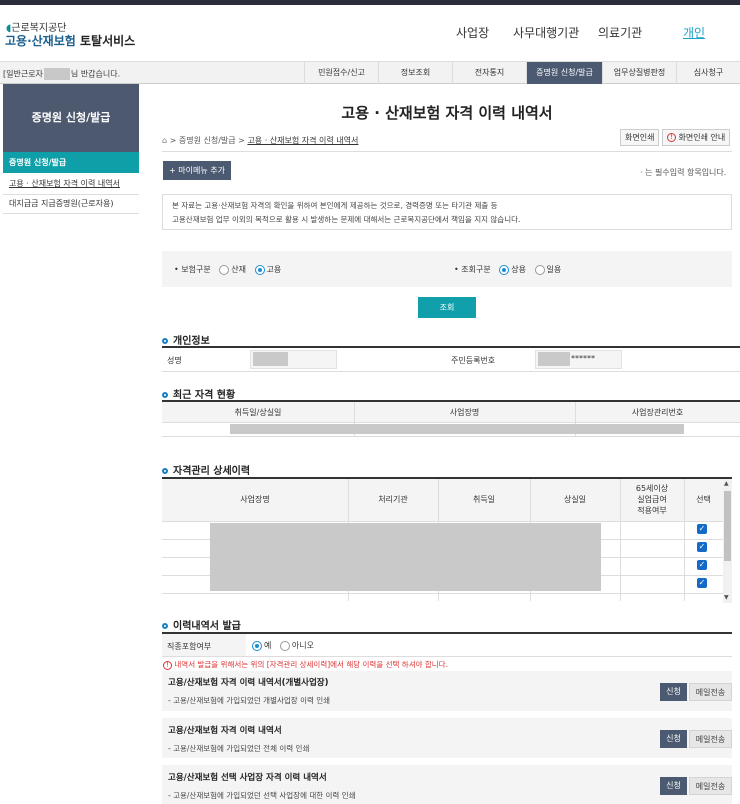 The height and width of the screenshot is (804, 740). What do you see at coordinates (206, 469) in the screenshot?
I see `section-history: 자격관리 상세이력` at bounding box center [206, 469].